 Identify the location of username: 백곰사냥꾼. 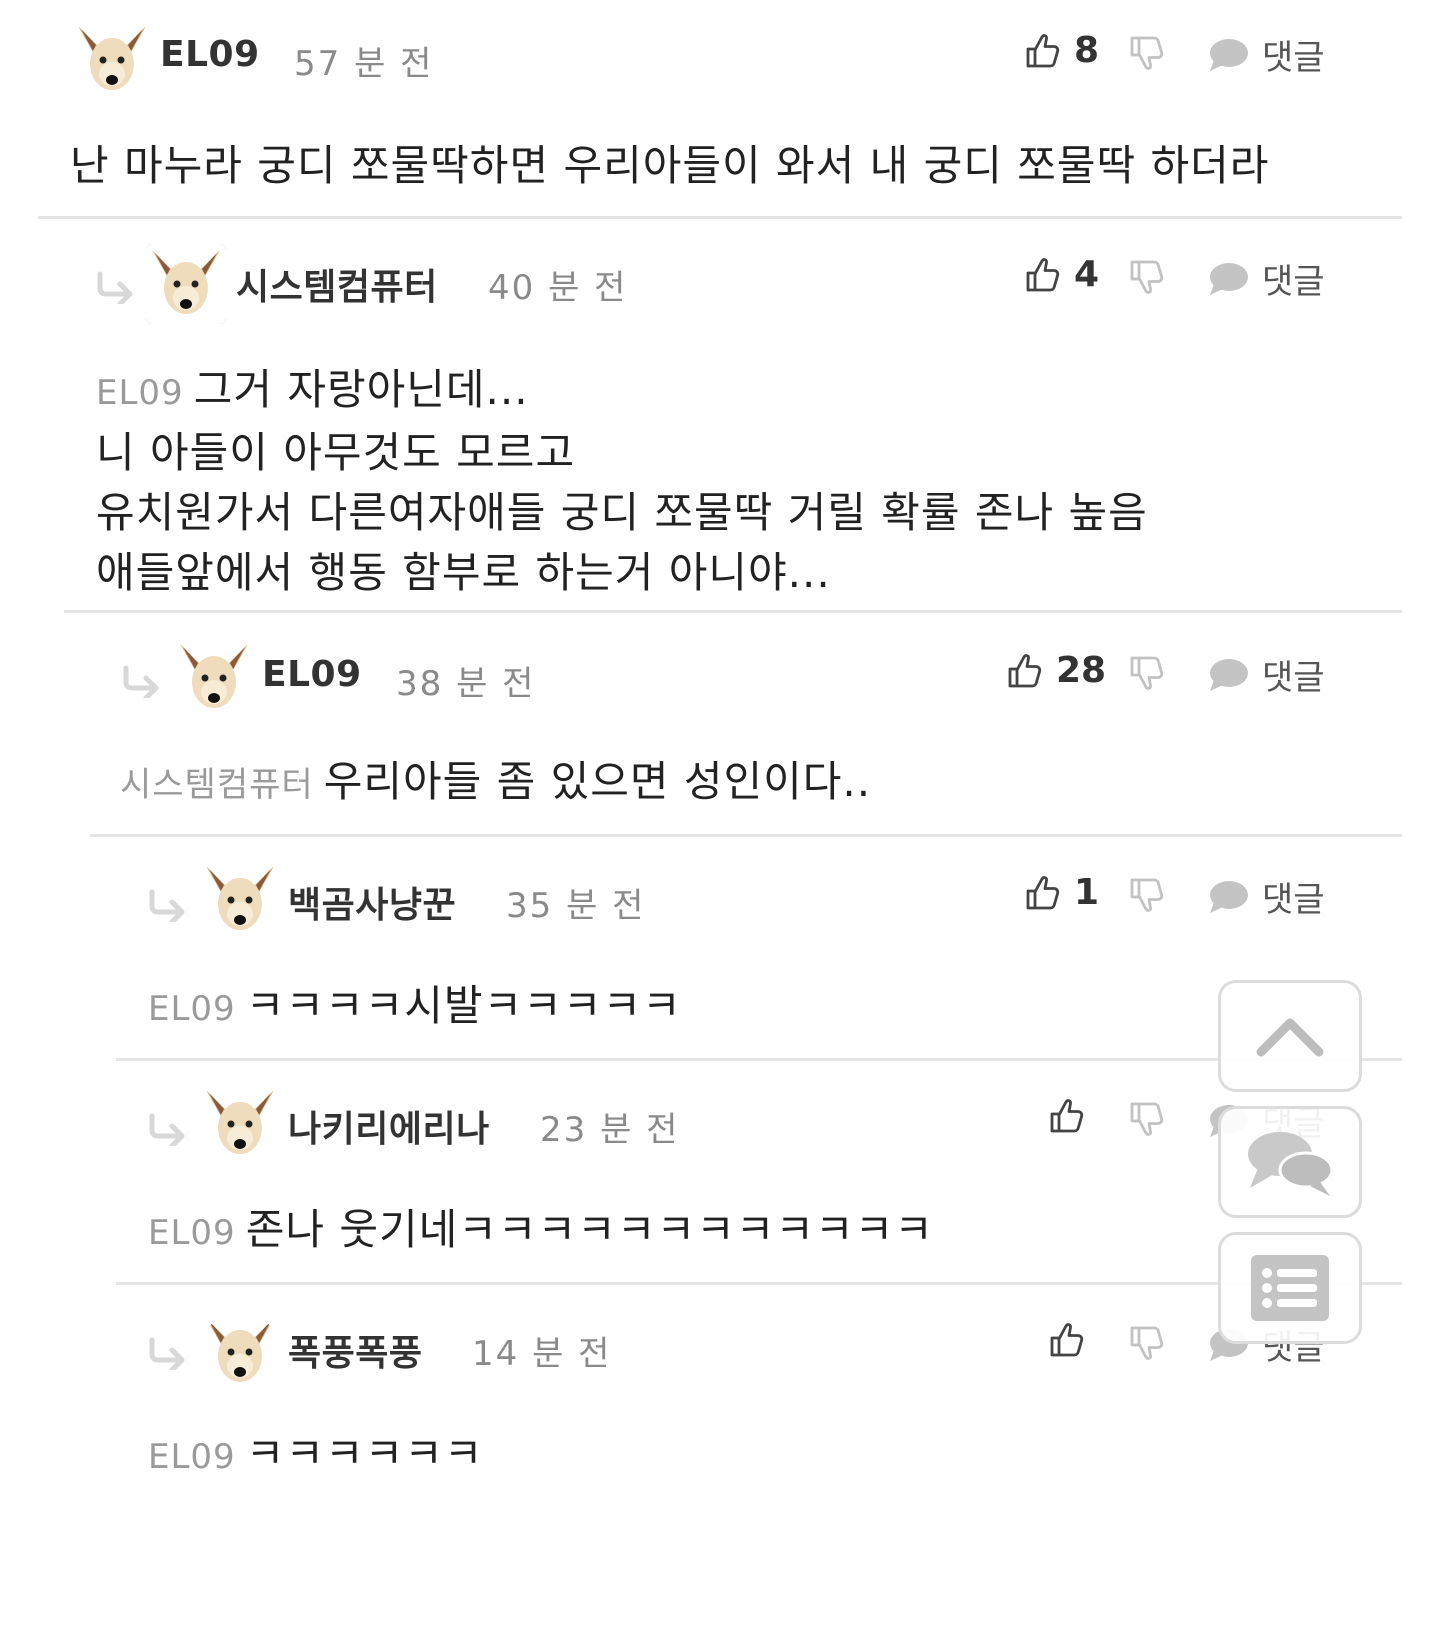
(372, 902).